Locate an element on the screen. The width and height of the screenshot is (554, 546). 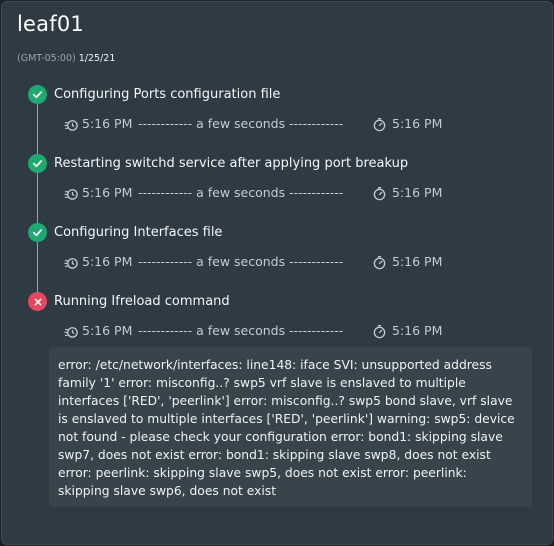
device-title: leaf01 is located at coordinates (50, 24).